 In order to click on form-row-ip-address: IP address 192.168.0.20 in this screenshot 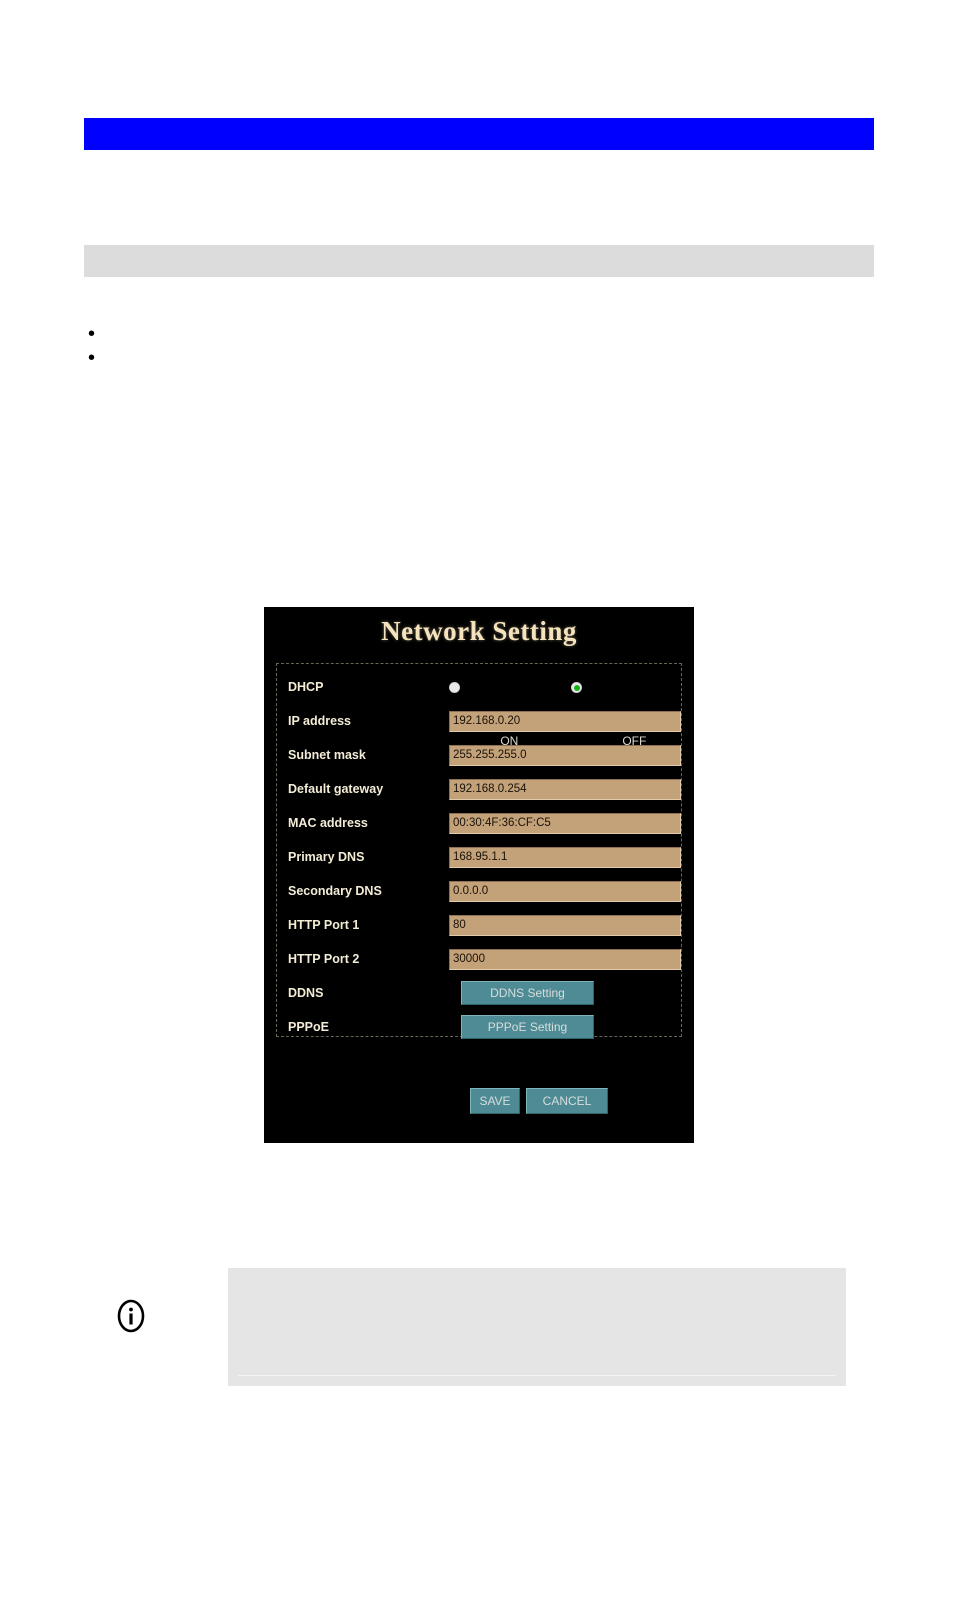, I will do `click(480, 721)`.